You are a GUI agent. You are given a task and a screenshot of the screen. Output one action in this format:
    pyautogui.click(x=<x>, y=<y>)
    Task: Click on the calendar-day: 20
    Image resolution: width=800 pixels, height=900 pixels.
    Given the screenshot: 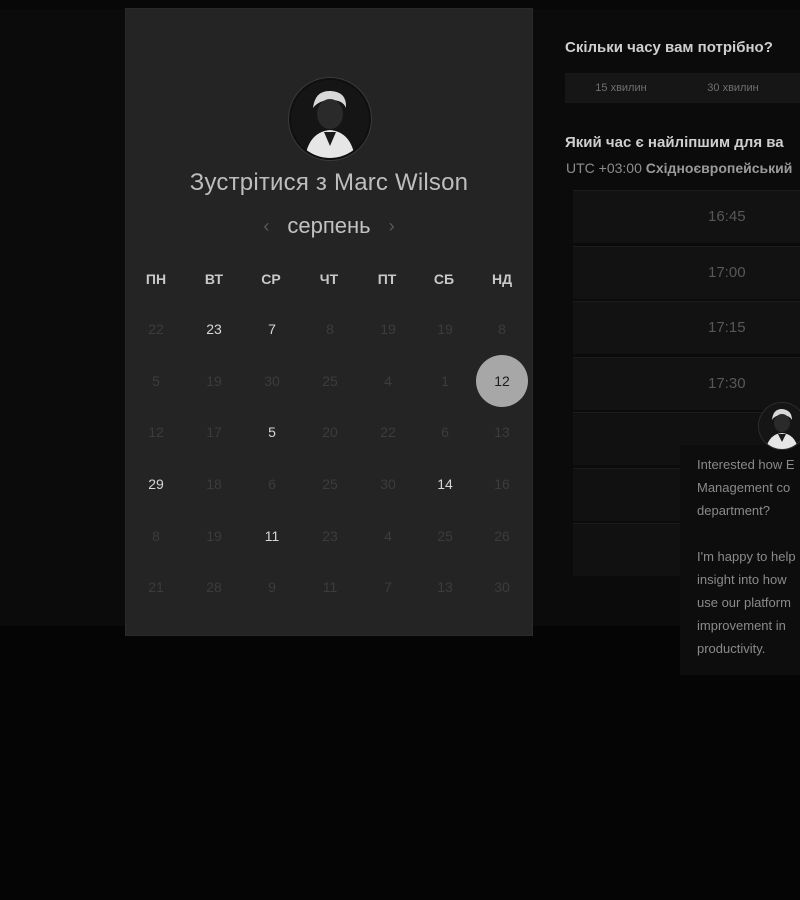 What is the action you would take?
    pyautogui.click(x=330, y=432)
    